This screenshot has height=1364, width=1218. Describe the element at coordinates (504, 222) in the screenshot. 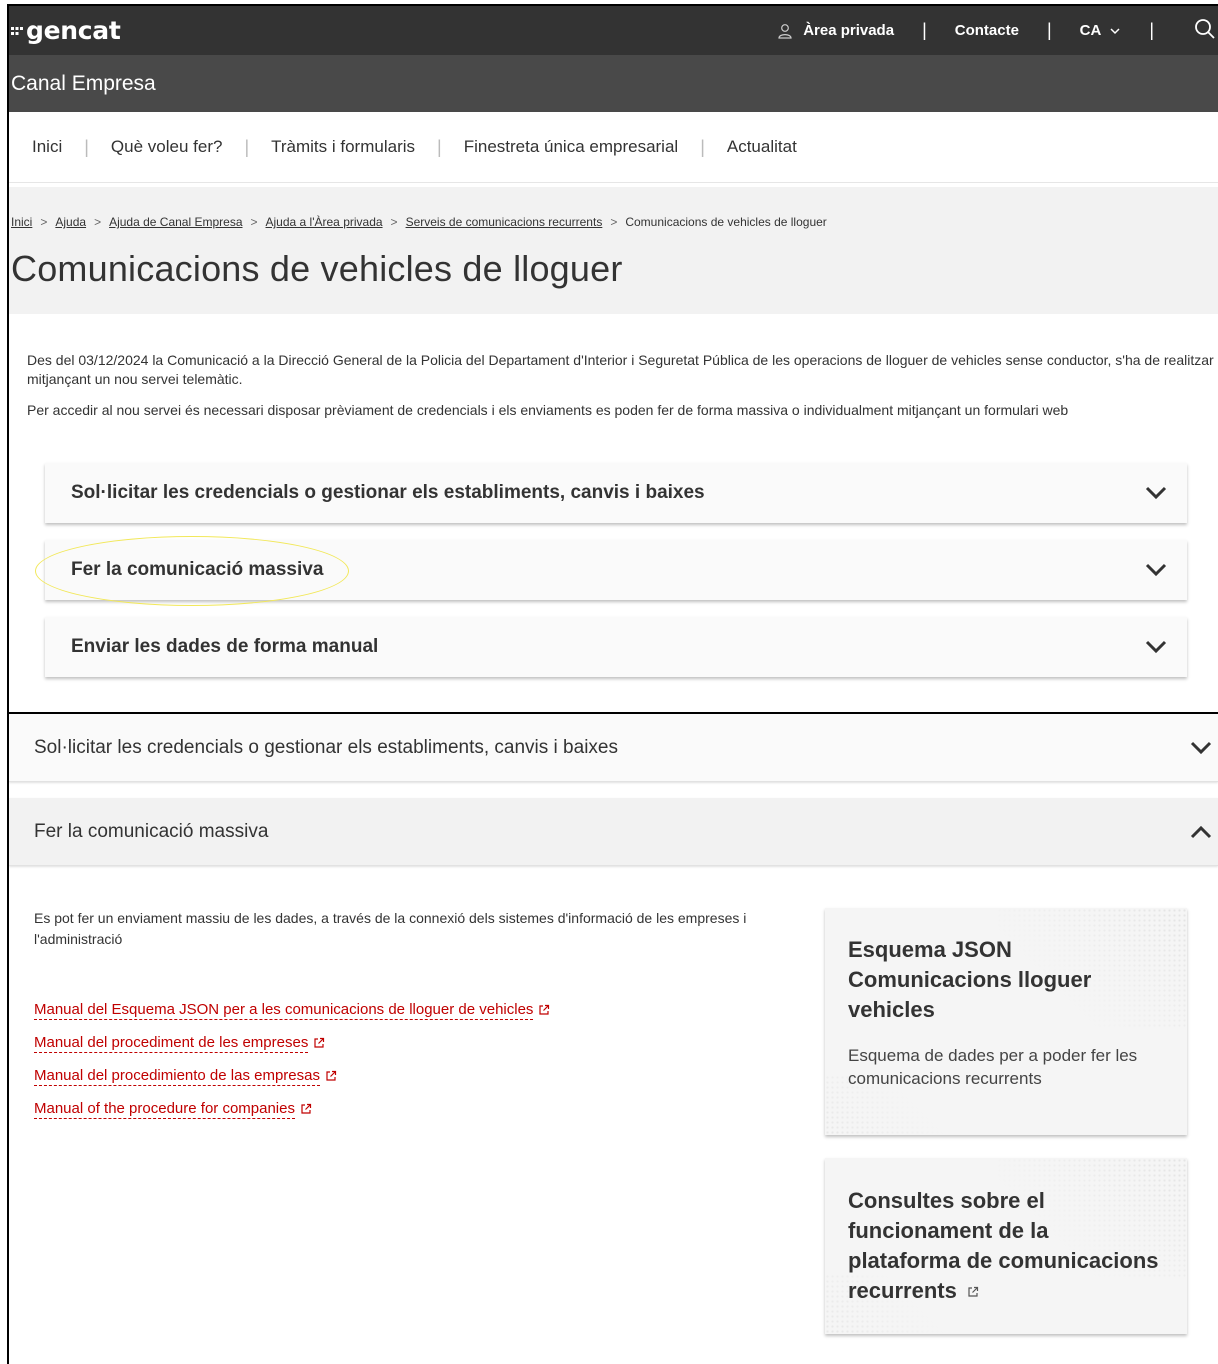

I see `breadcrumb-item: Serveis de comunicacions recurrents` at that location.